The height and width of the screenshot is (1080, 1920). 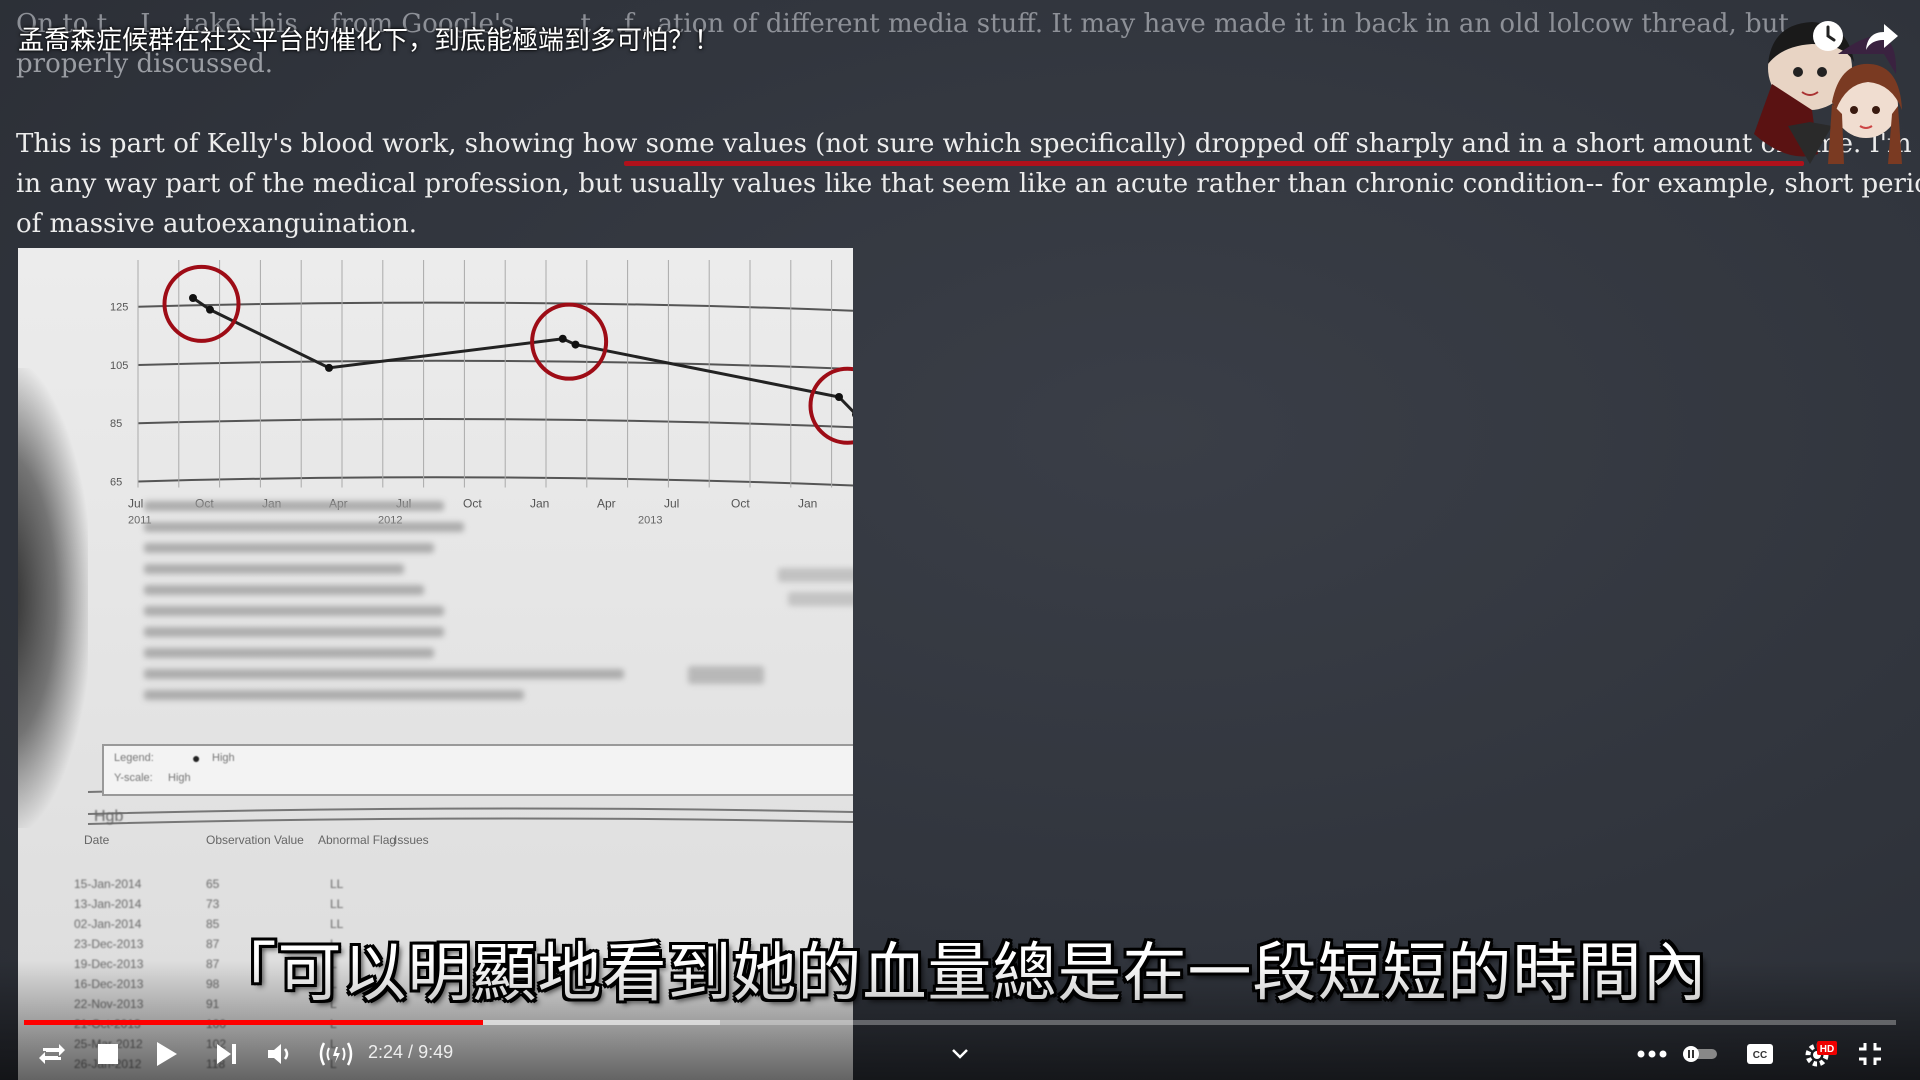 I want to click on slide-text-line: of massive autoexanguination., so click(x=217, y=224).